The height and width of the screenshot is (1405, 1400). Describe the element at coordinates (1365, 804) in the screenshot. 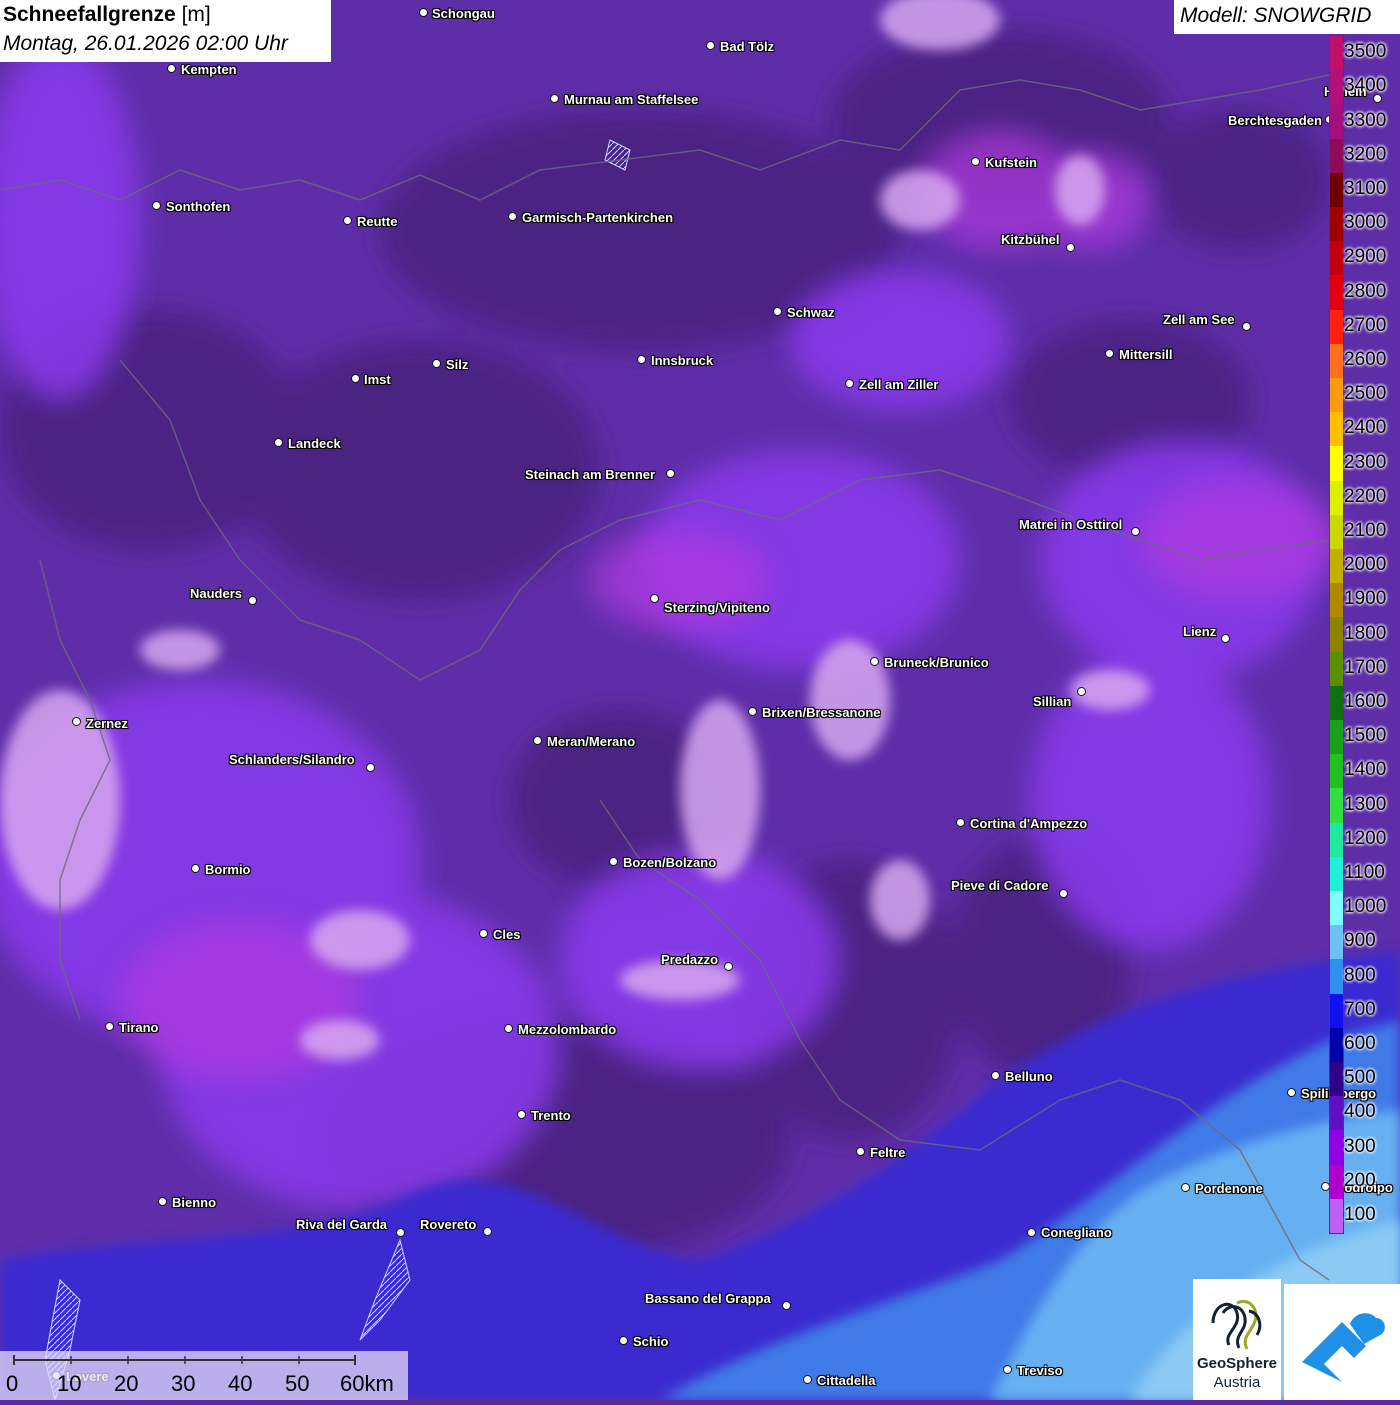

I see `legend-value: 1300` at that location.